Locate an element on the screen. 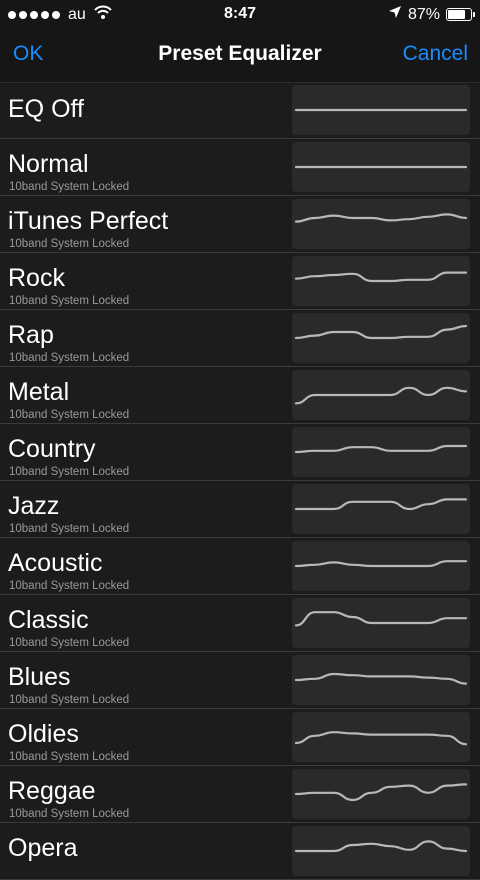 The height and width of the screenshot is (880, 480). preset-row: iTunes Perfect 10band System Locked is located at coordinates (240, 224).